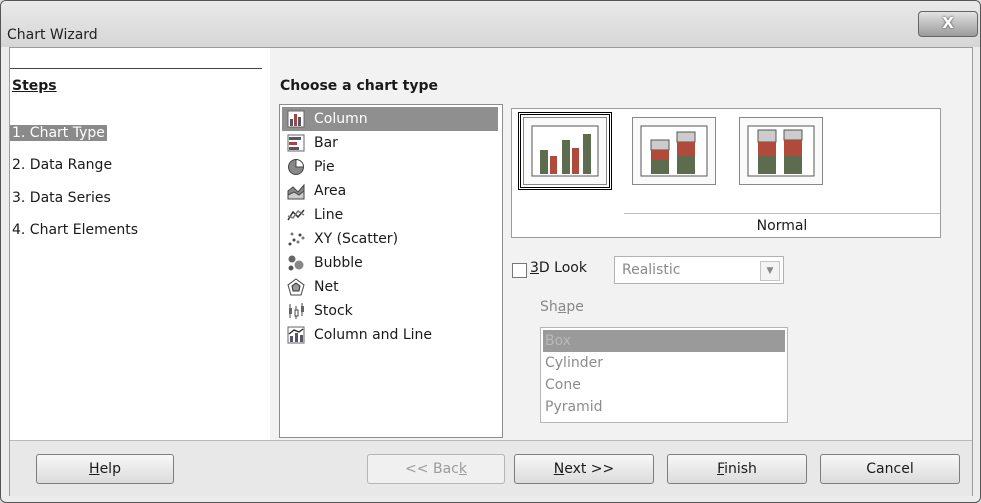 The height and width of the screenshot is (503, 981). What do you see at coordinates (664, 385) in the screenshot?
I see `shape-item-cone: Cone` at bounding box center [664, 385].